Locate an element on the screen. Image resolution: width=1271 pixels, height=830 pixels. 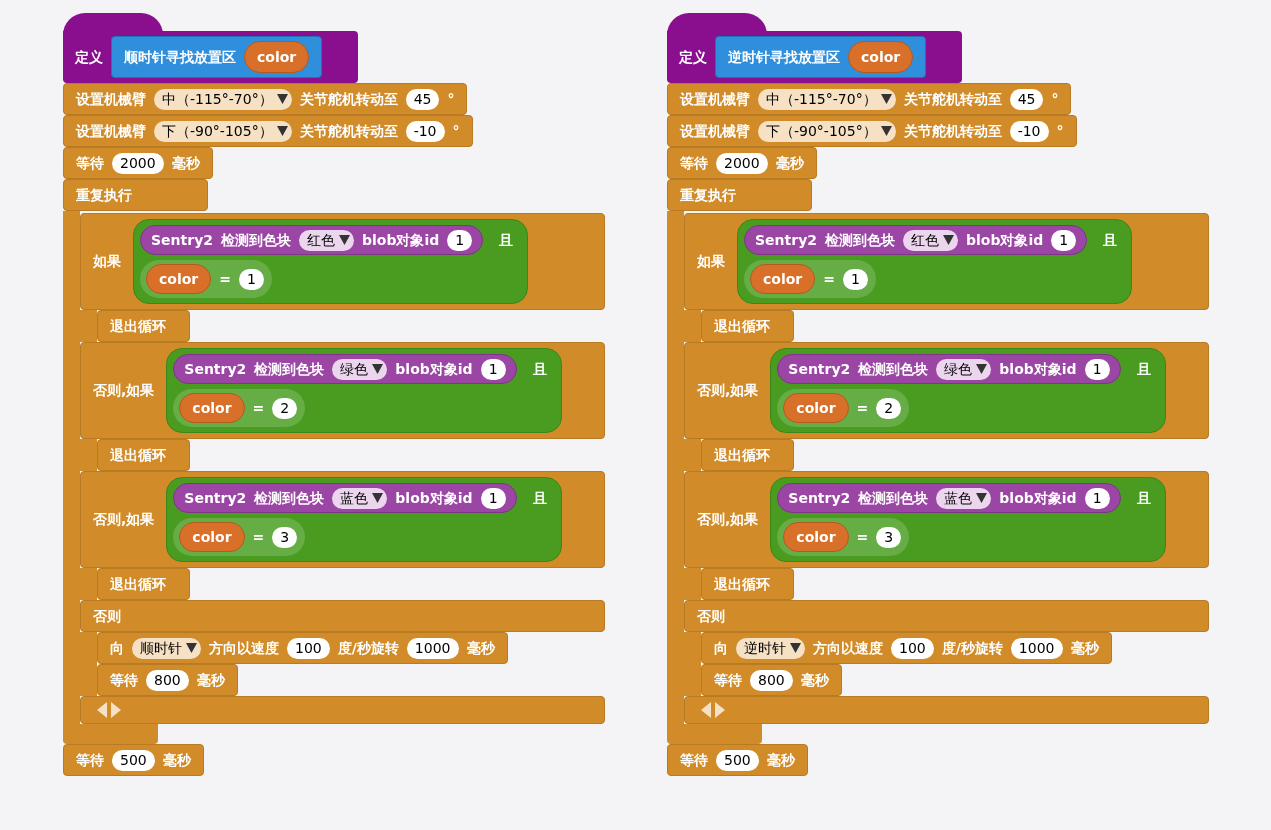
dropdown: 顺时针 is located at coordinates (166, 648).